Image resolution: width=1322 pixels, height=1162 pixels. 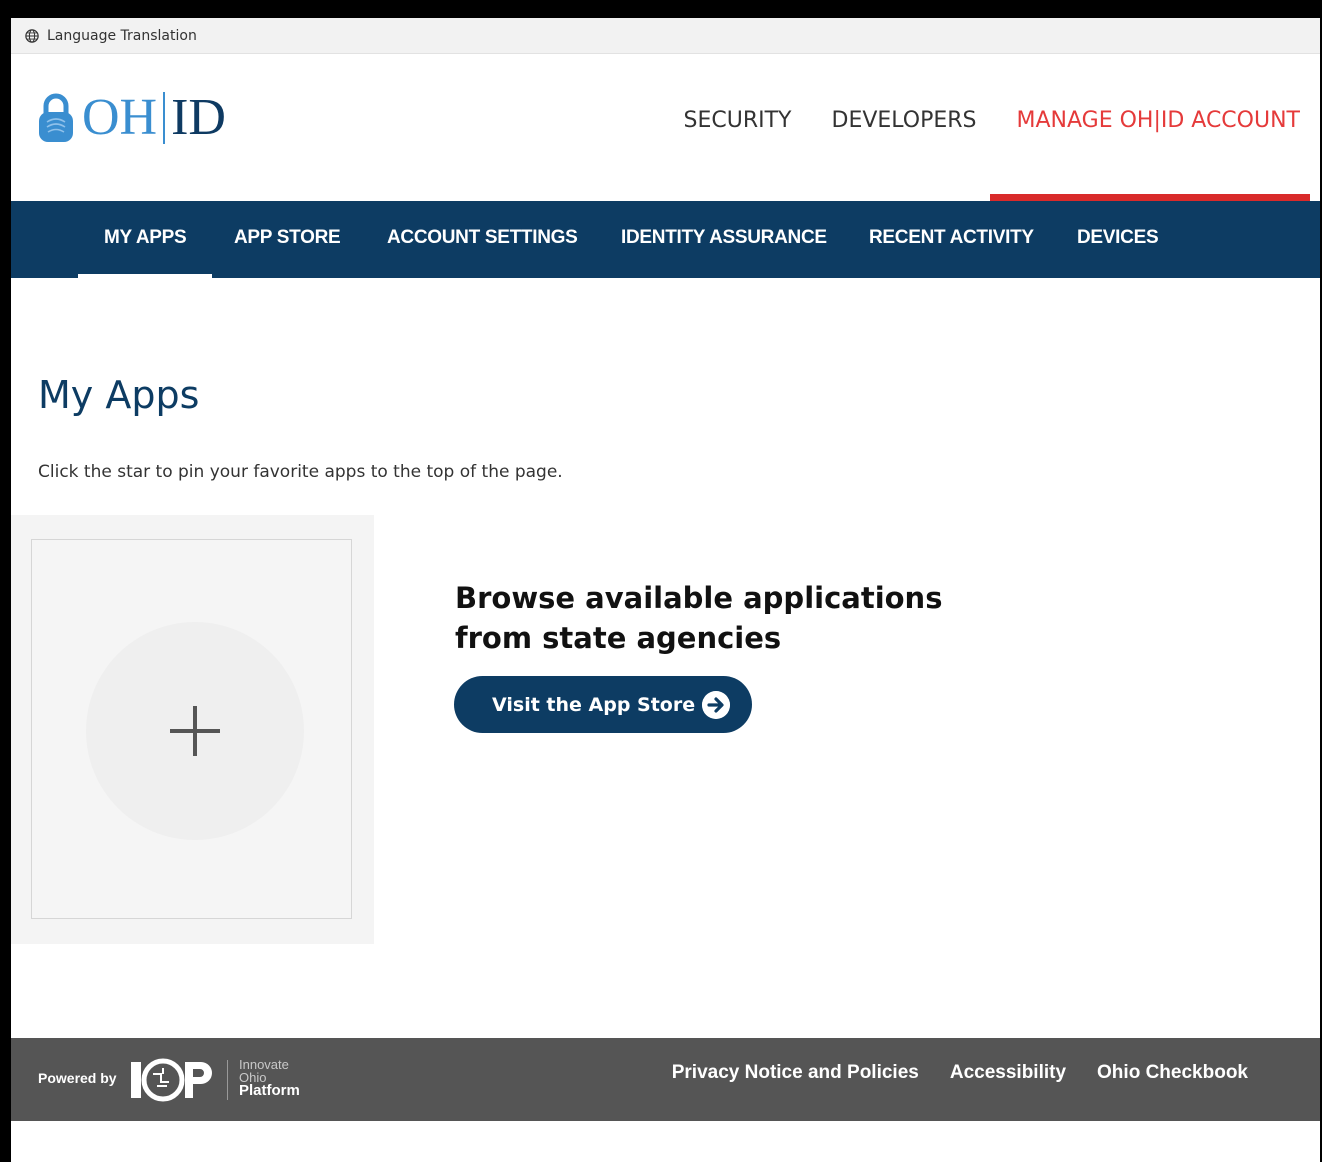 What do you see at coordinates (269, 1078) in the screenshot?
I see `innovate-ohio-platform-text: Innovate Ohio Platform` at bounding box center [269, 1078].